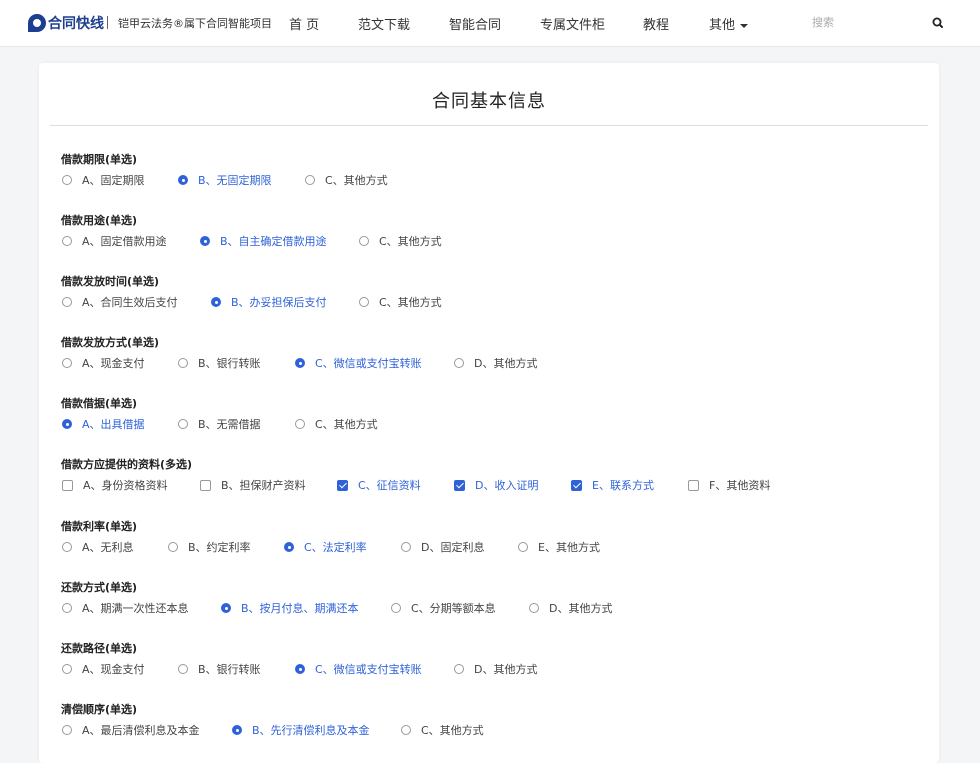 The width and height of the screenshot is (980, 763). Describe the element at coordinates (729, 485) in the screenshot. I see `option-f: F、其他资料` at that location.